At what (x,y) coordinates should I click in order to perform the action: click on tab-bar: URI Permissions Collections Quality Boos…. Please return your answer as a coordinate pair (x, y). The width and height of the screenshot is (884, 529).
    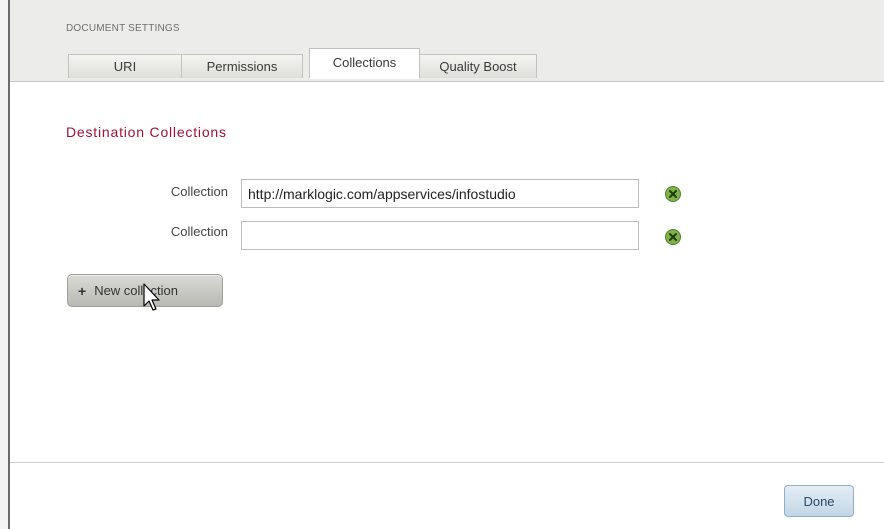
    Looking at the image, I should click on (302, 64).